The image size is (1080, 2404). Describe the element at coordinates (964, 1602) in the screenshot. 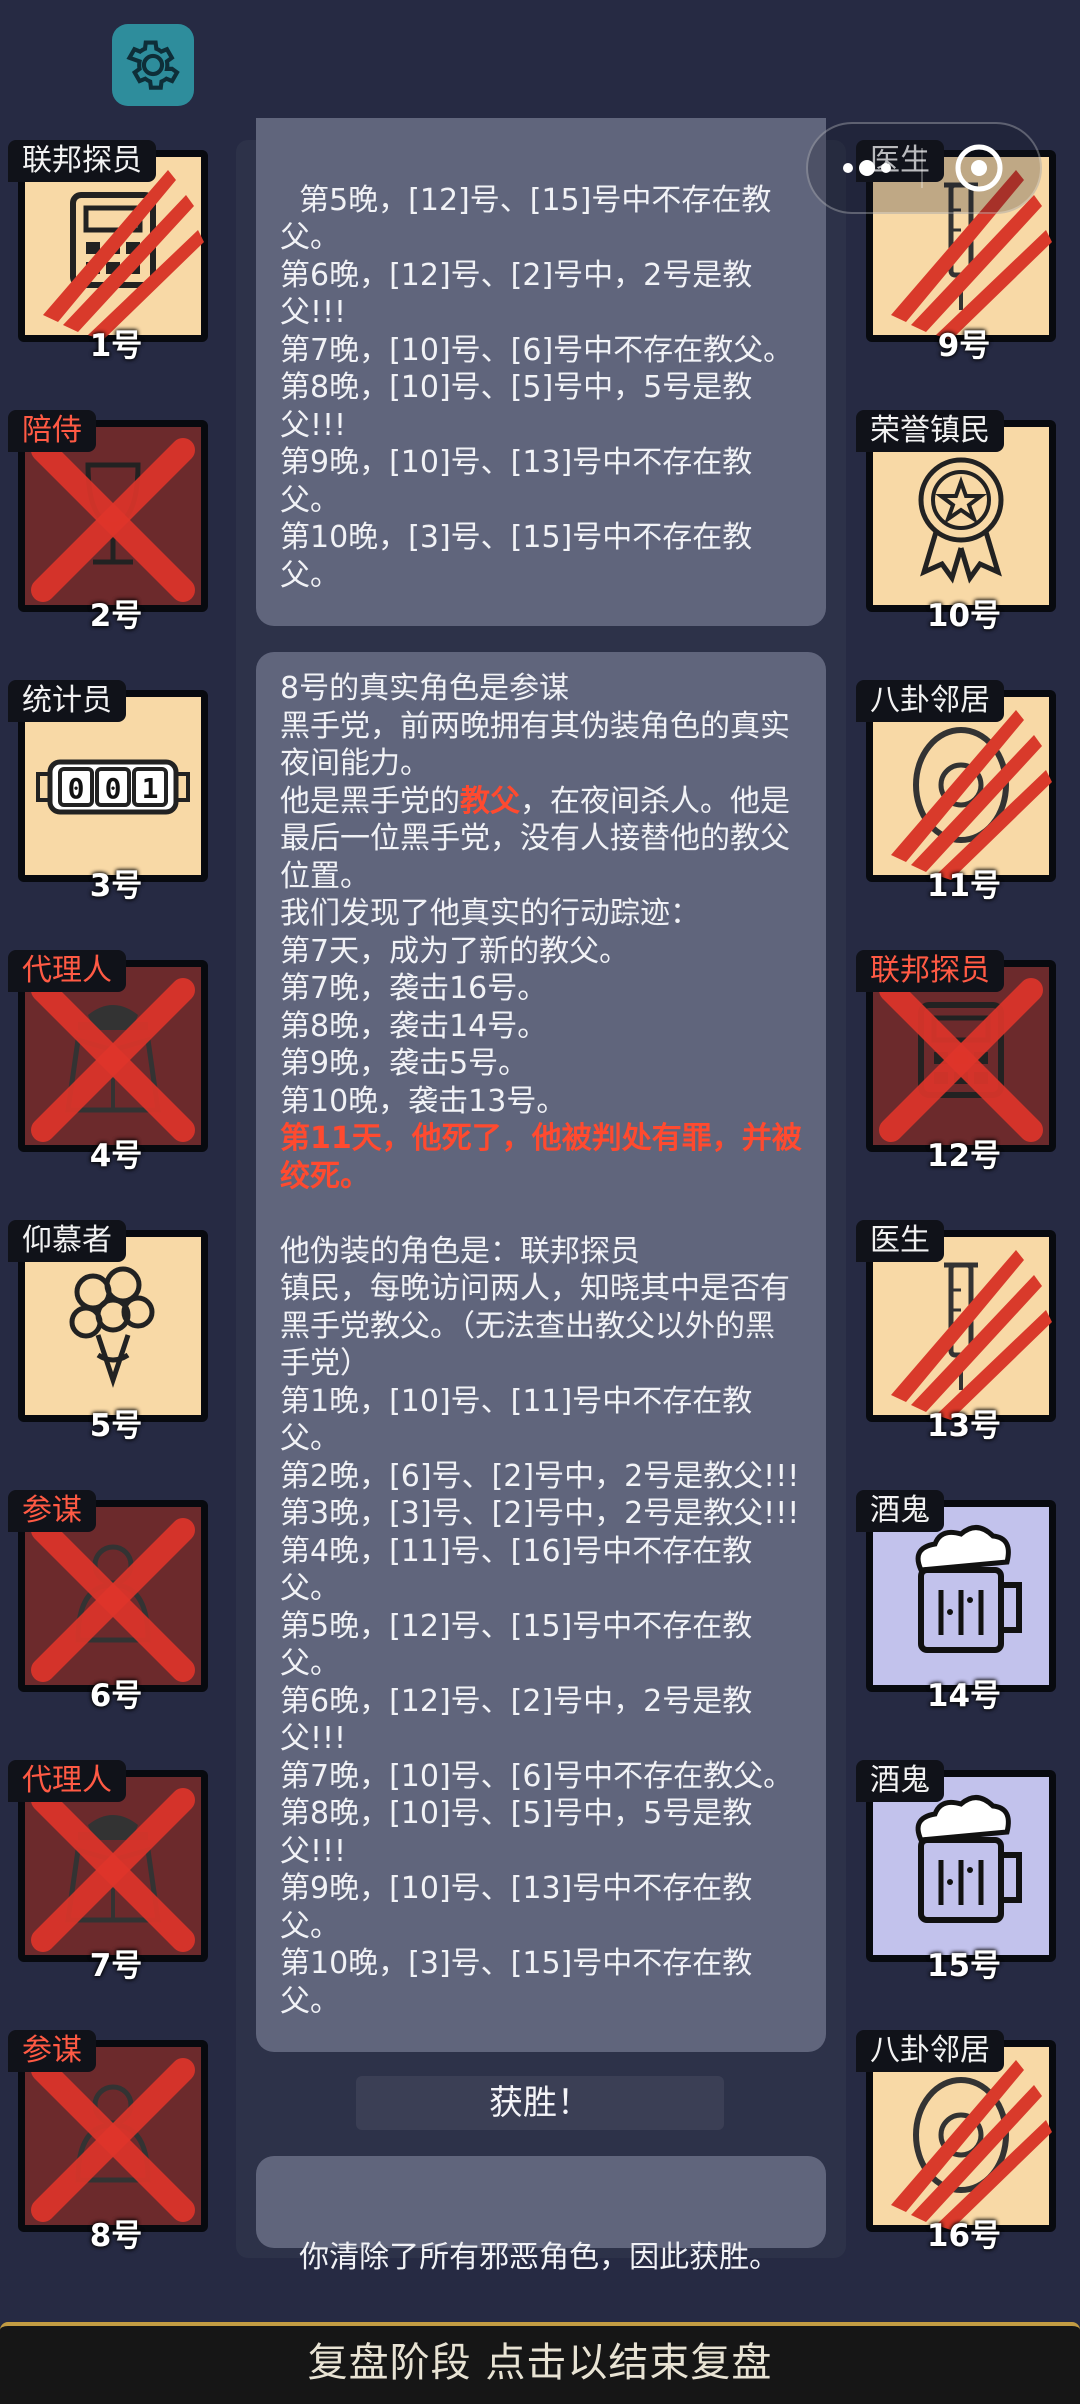

I see `player-card-14号: 酒鬼 14号` at that location.